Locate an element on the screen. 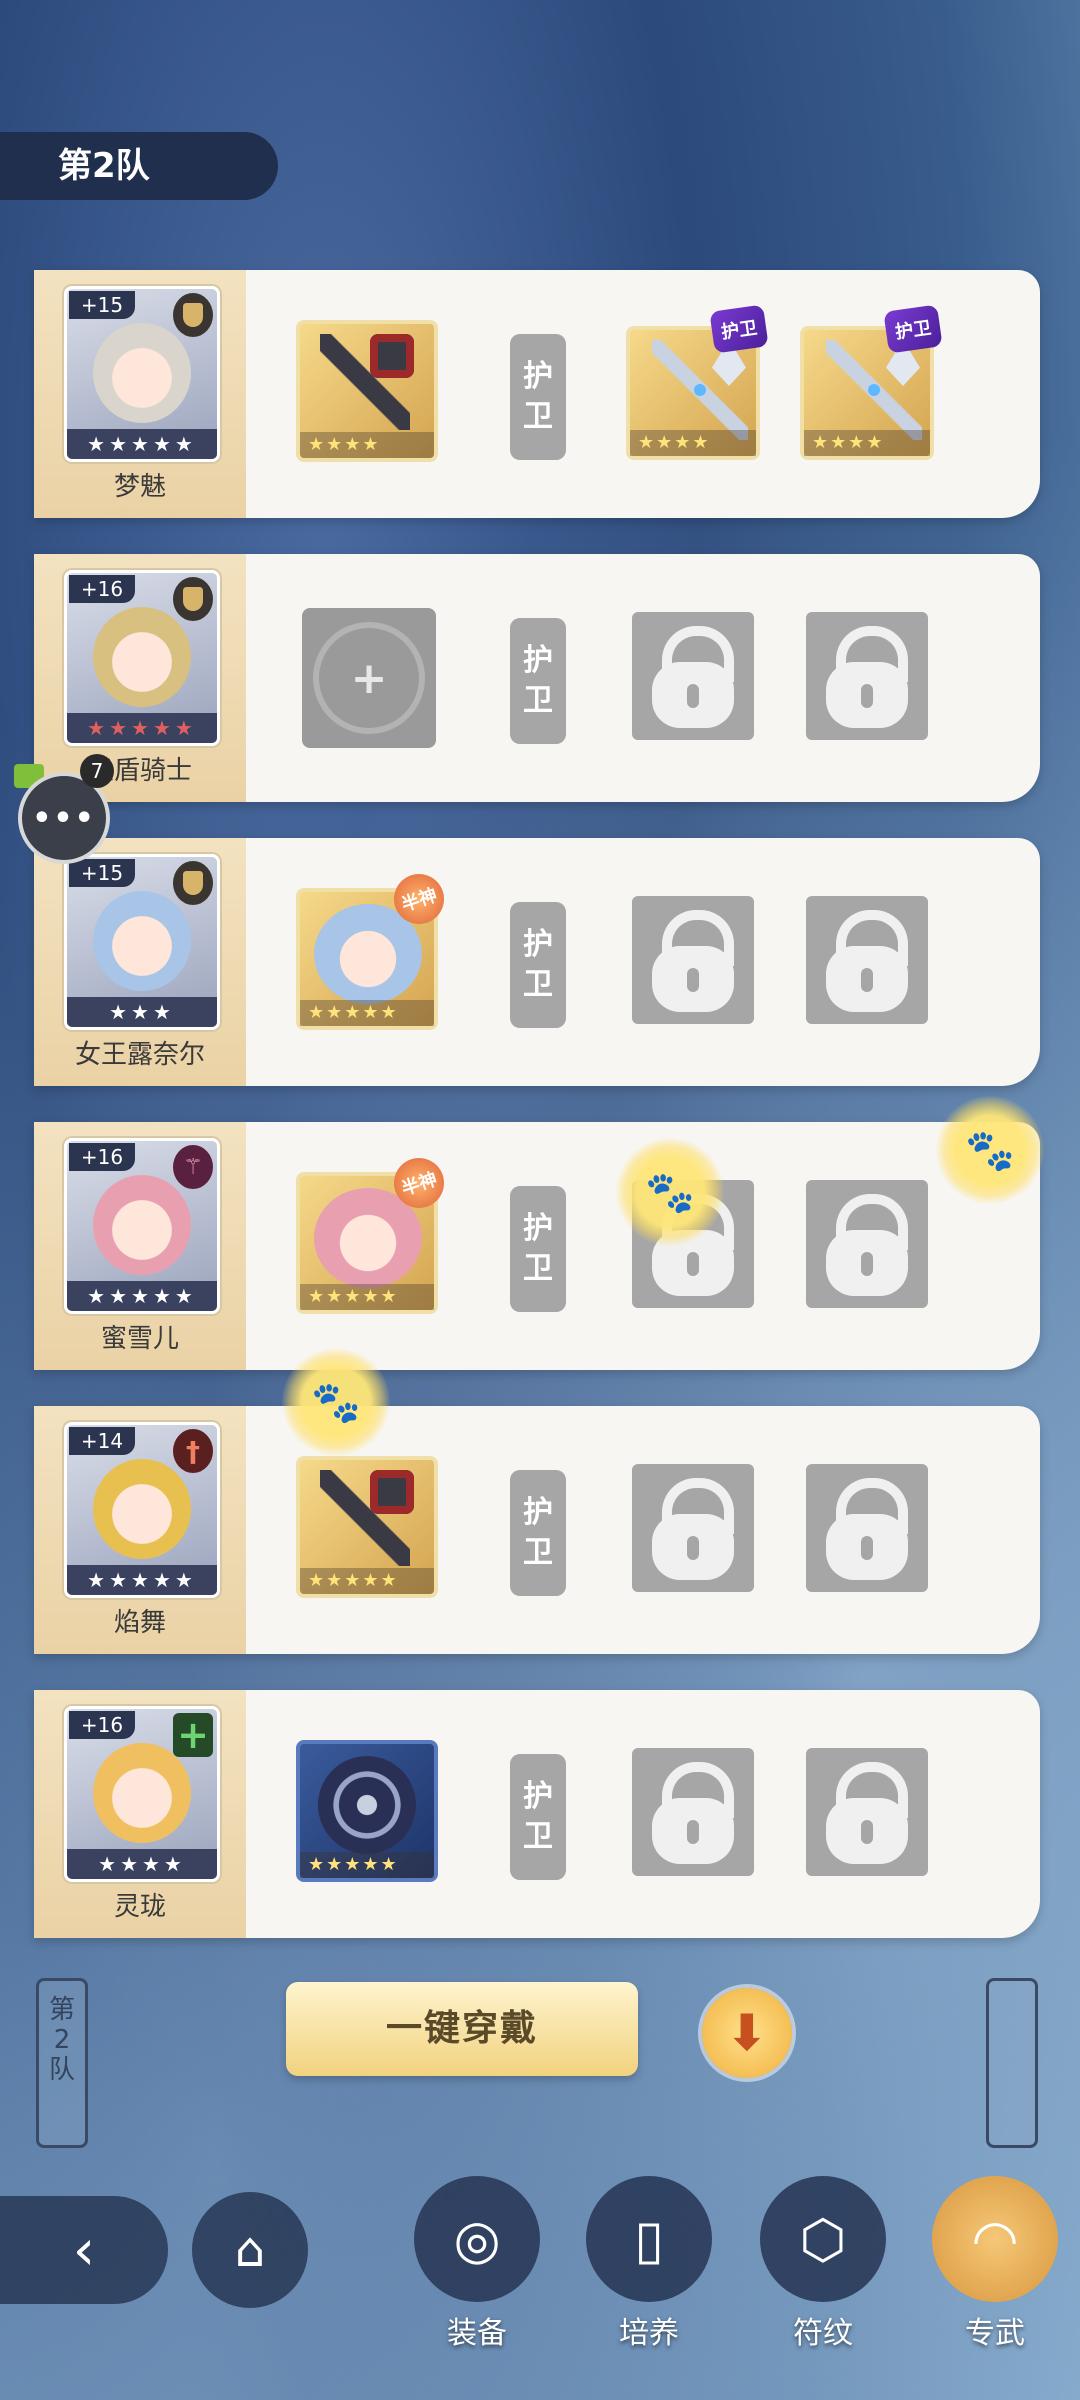 Image resolution: width=1080 pixels, height=2400 pixels. team-title: 第2队 is located at coordinates (139, 166).